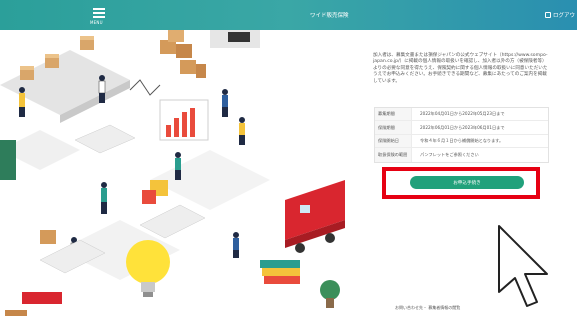  What do you see at coordinates (547, 15) in the screenshot?
I see `logout-icon` at bounding box center [547, 15].